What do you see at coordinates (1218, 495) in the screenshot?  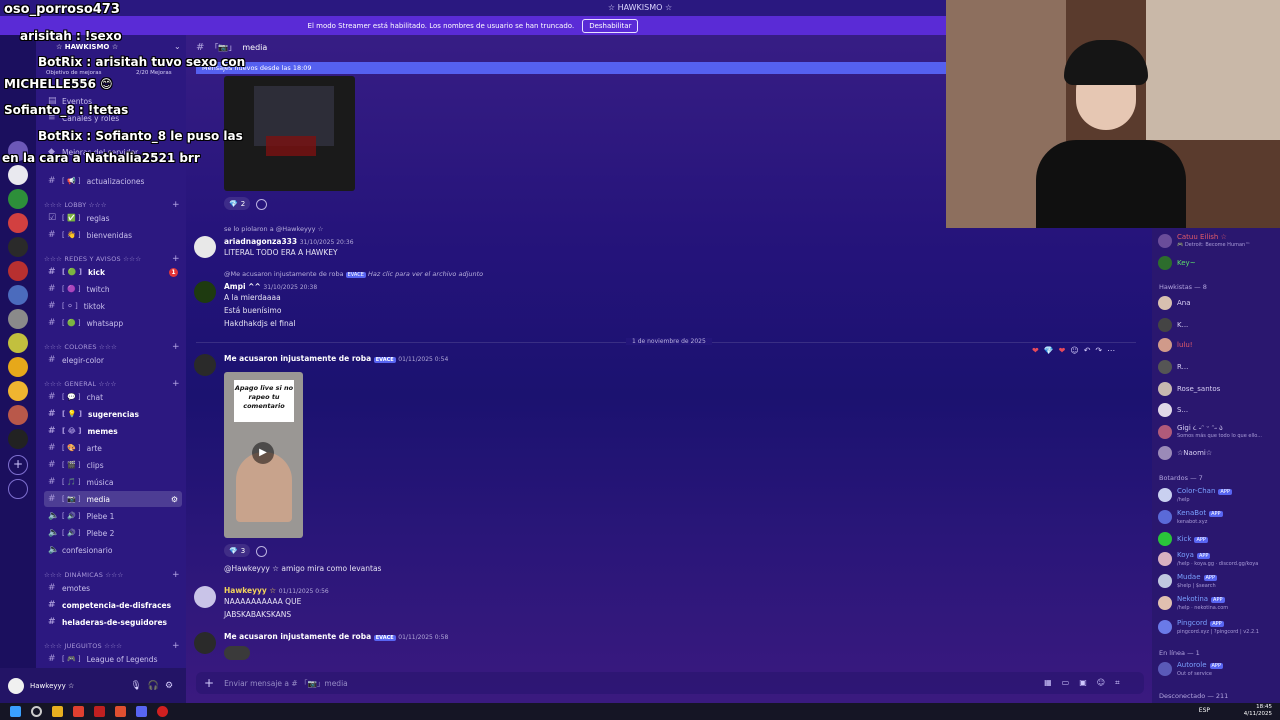 I see `member-item: Color-Chan APP/help` at bounding box center [1218, 495].